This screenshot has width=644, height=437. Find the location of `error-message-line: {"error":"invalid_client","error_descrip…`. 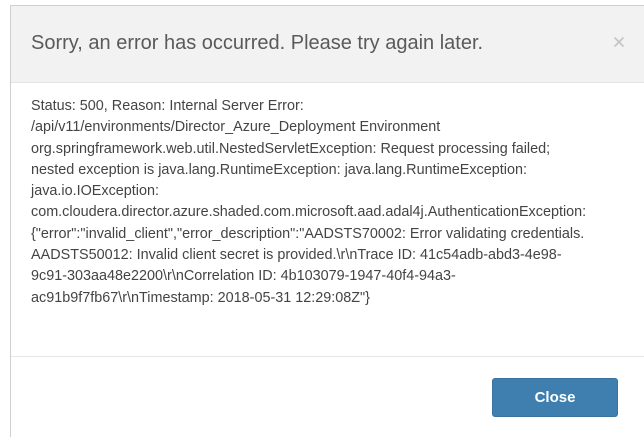

error-message-line: {"error":"invalid_client","error_descrip… is located at coordinates (308, 233).